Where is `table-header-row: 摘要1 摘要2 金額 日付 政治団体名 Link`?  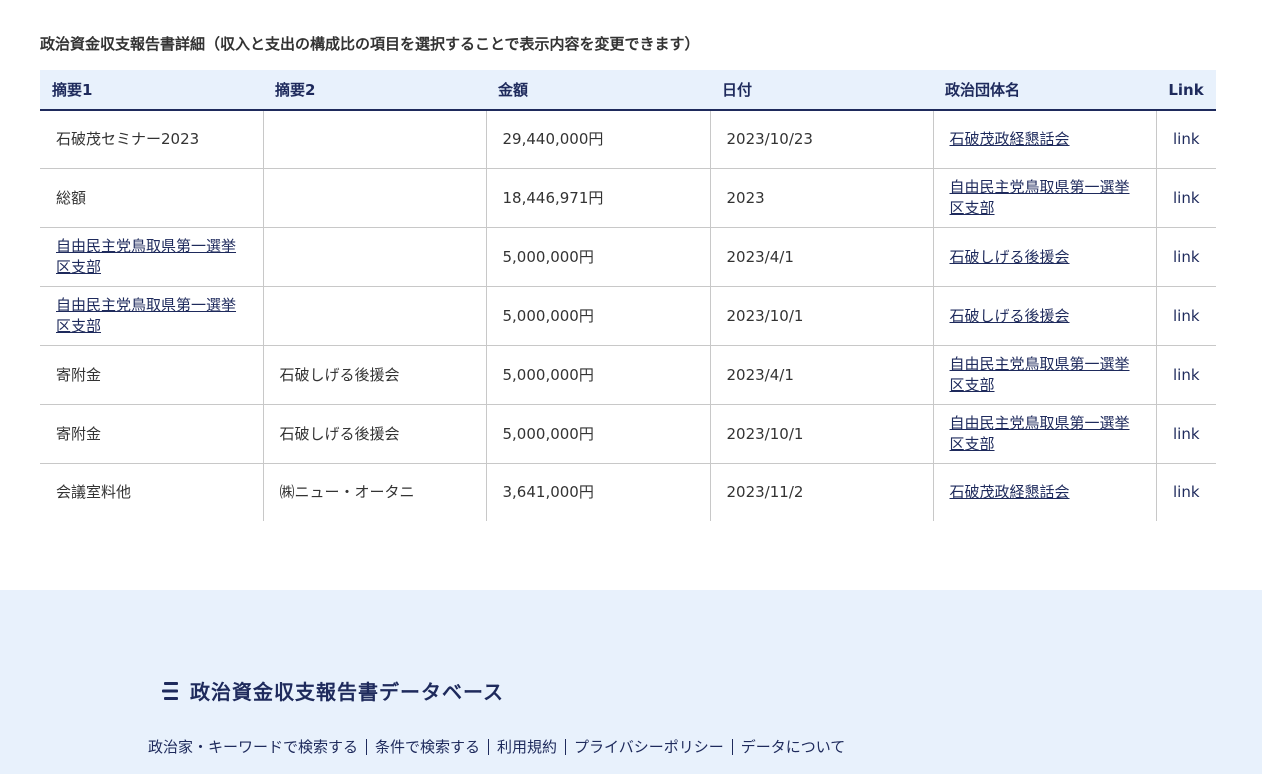
table-header-row: 摘要1 摘要2 金額 日付 政治団体名 Link is located at coordinates (628, 90).